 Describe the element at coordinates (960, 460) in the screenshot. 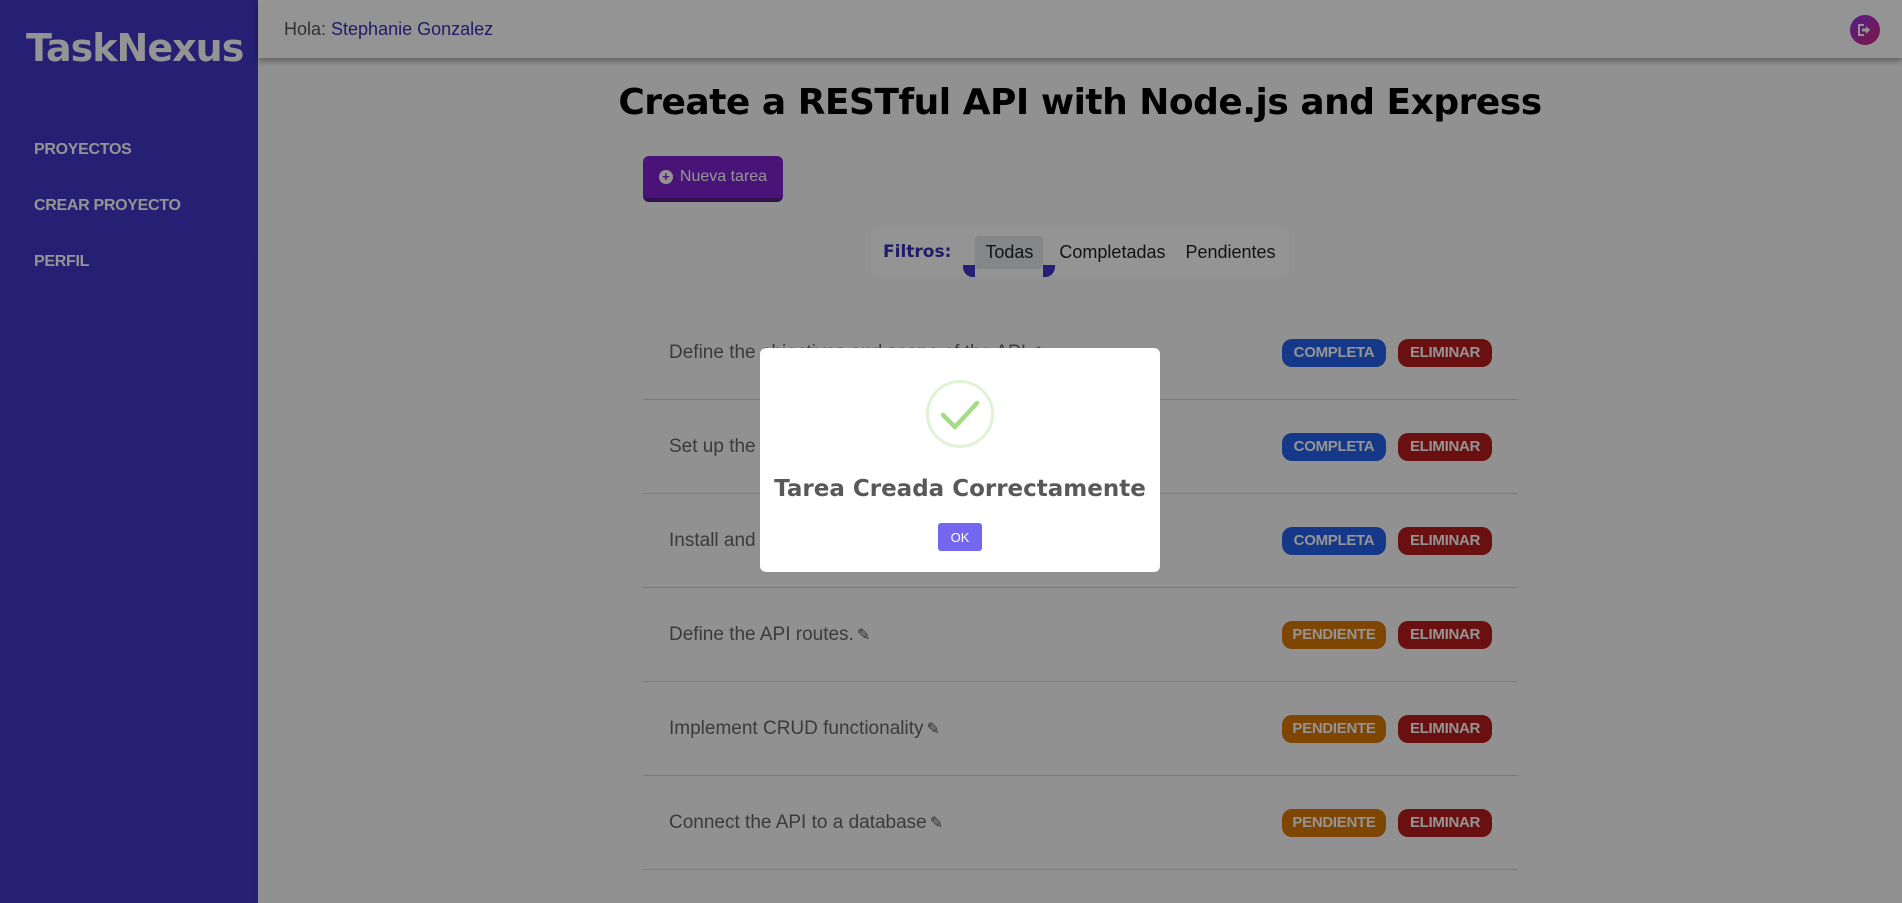

I see `success-modal: Tarea Creada Correctamente OK` at that location.